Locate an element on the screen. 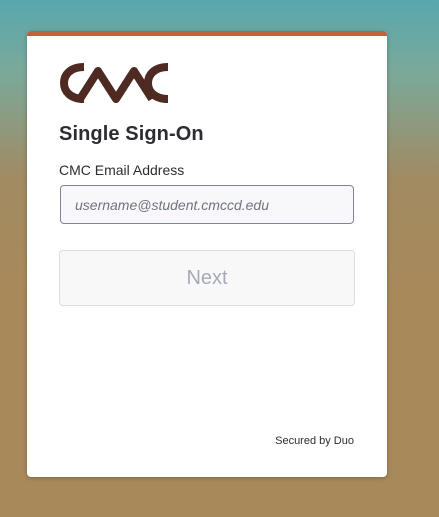  cmc-logo is located at coordinates (114, 83).